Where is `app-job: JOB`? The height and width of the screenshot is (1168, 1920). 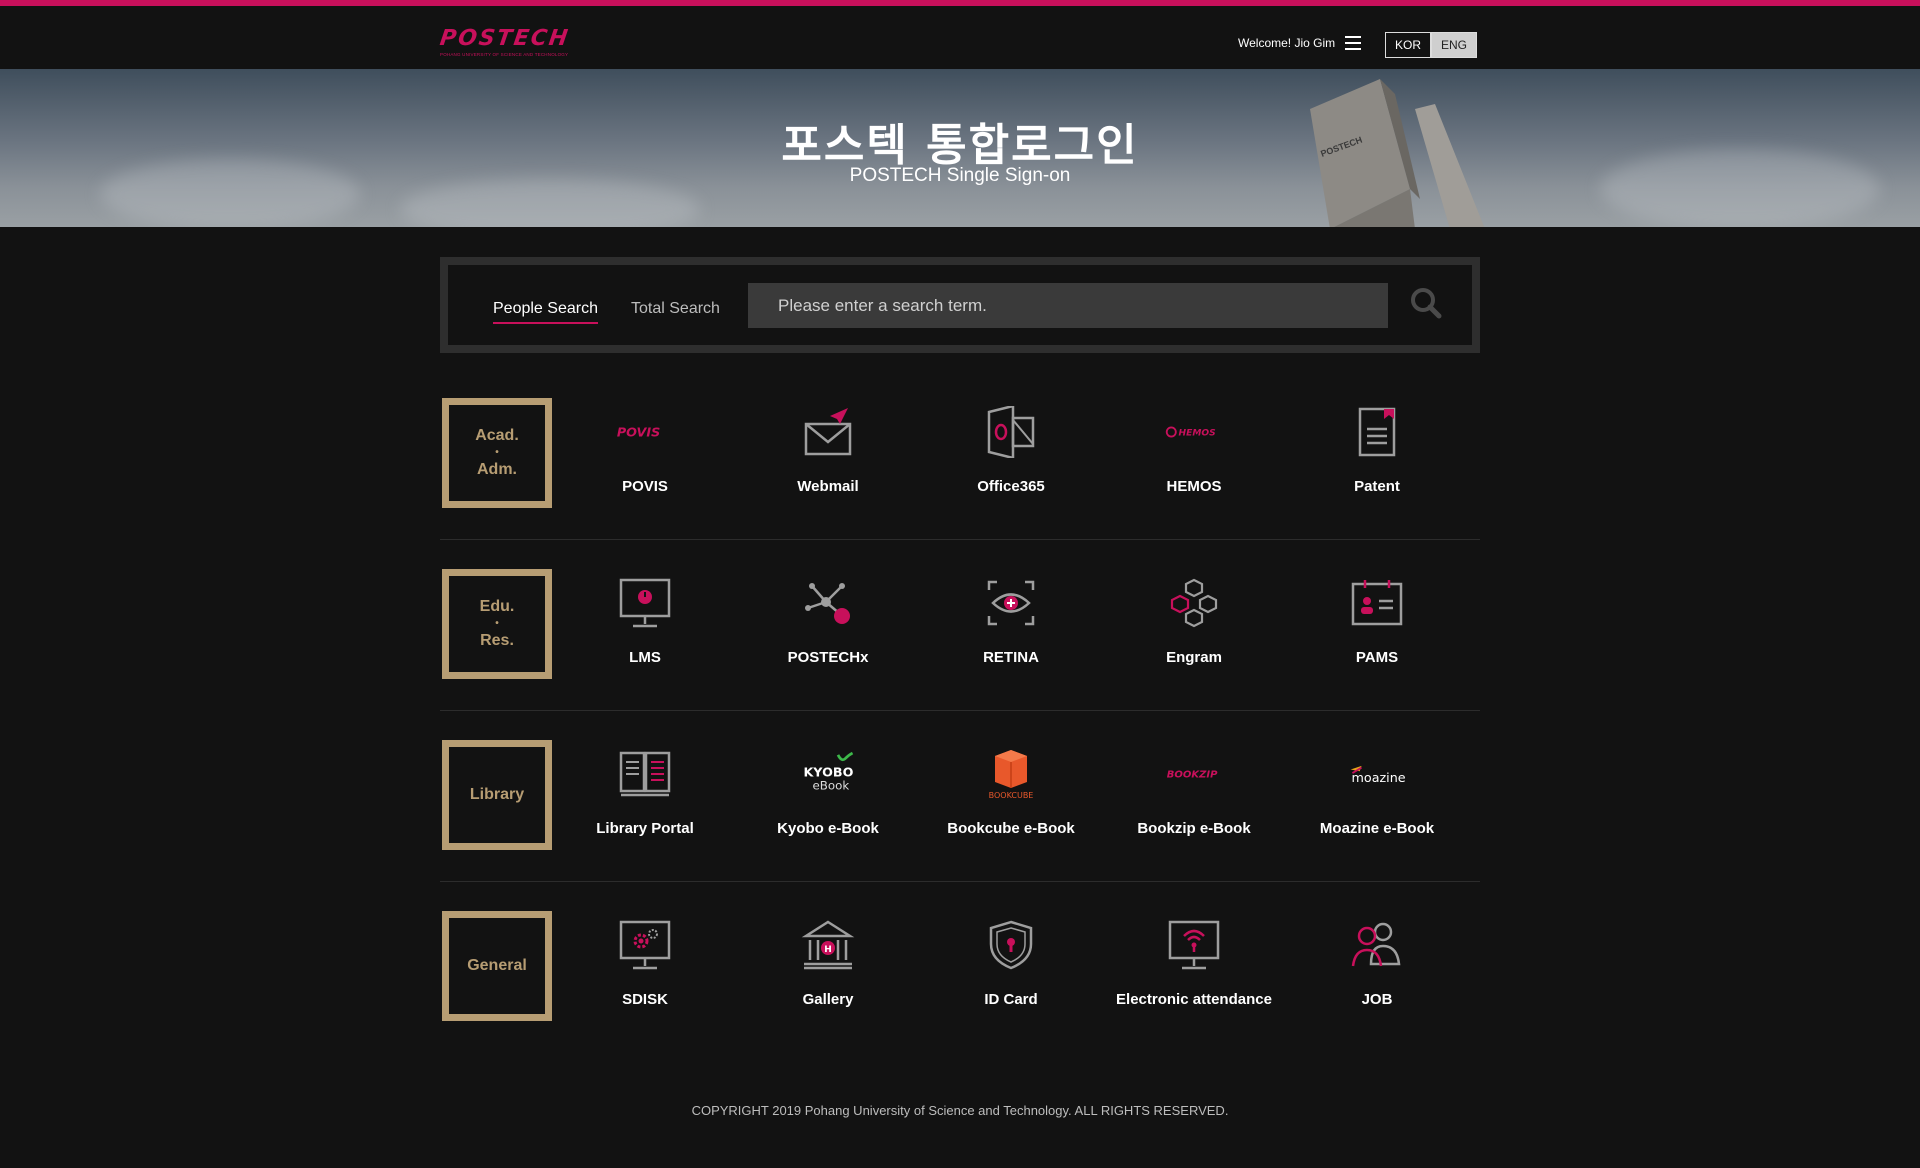
app-job: JOB is located at coordinates (1377, 966).